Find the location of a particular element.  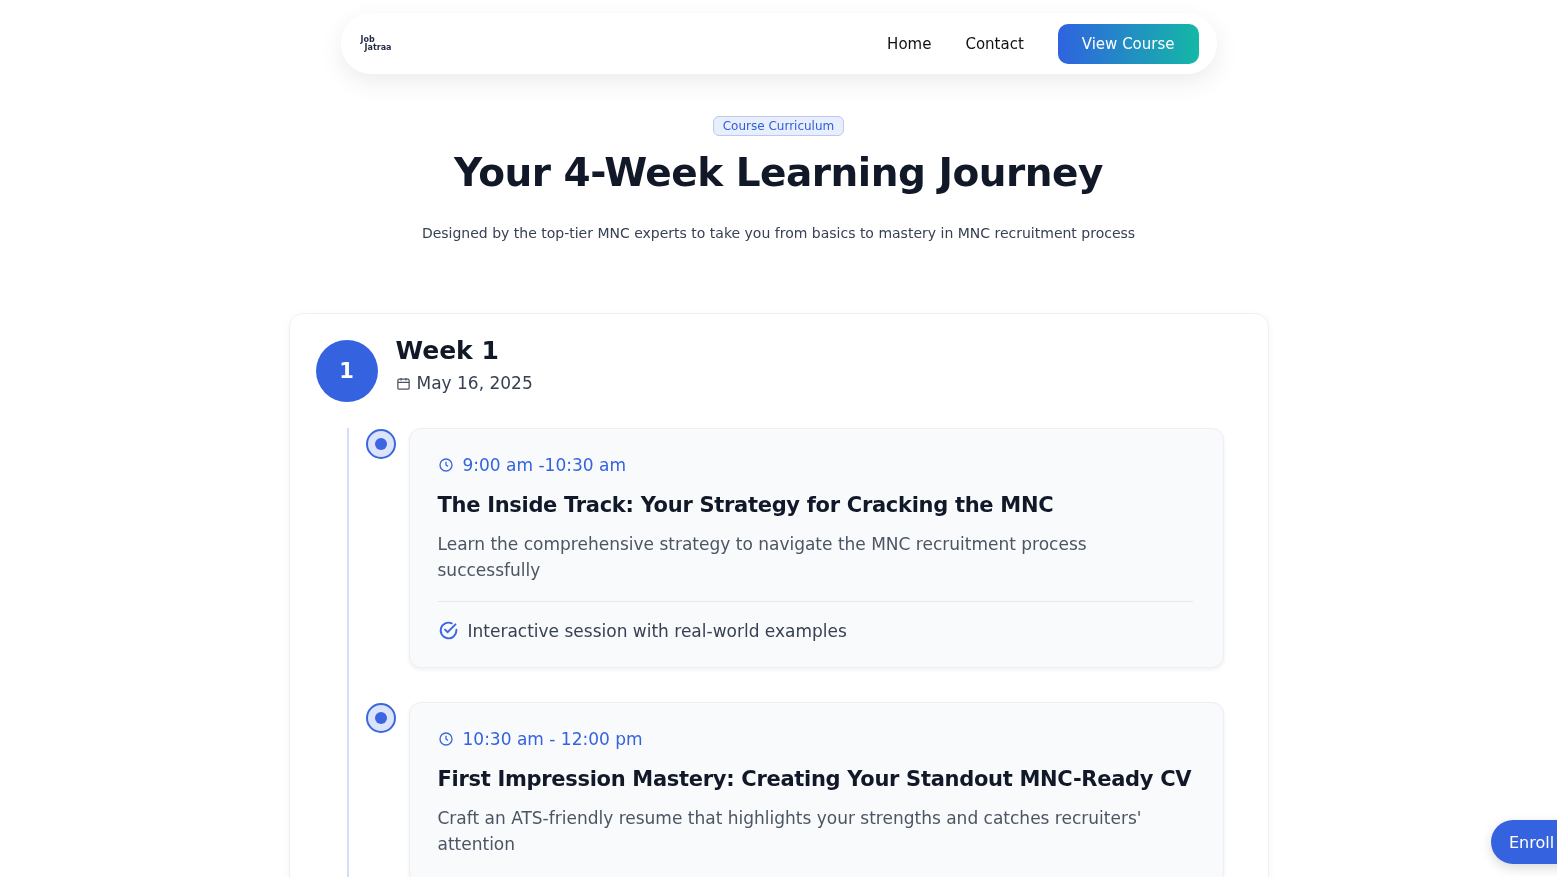

view-course-button: View Course is located at coordinates (1128, 43).